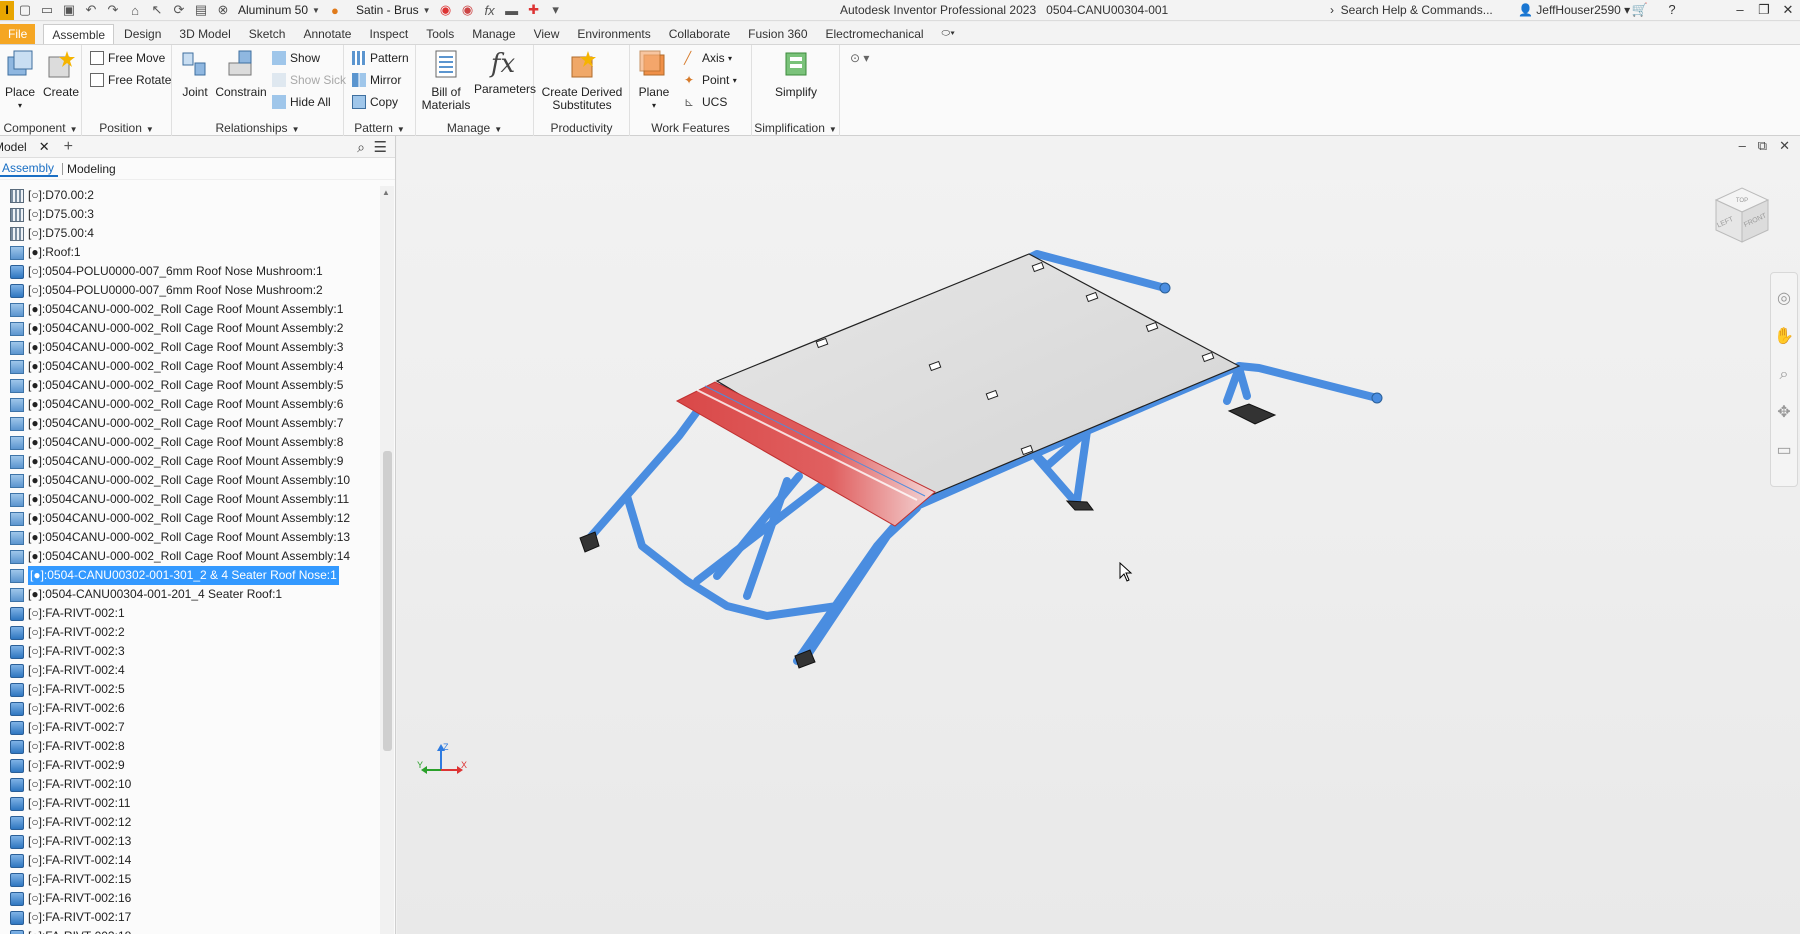  I want to click on create-derived-substitutes-button: Create Derived Substitutes, so click(582, 80).